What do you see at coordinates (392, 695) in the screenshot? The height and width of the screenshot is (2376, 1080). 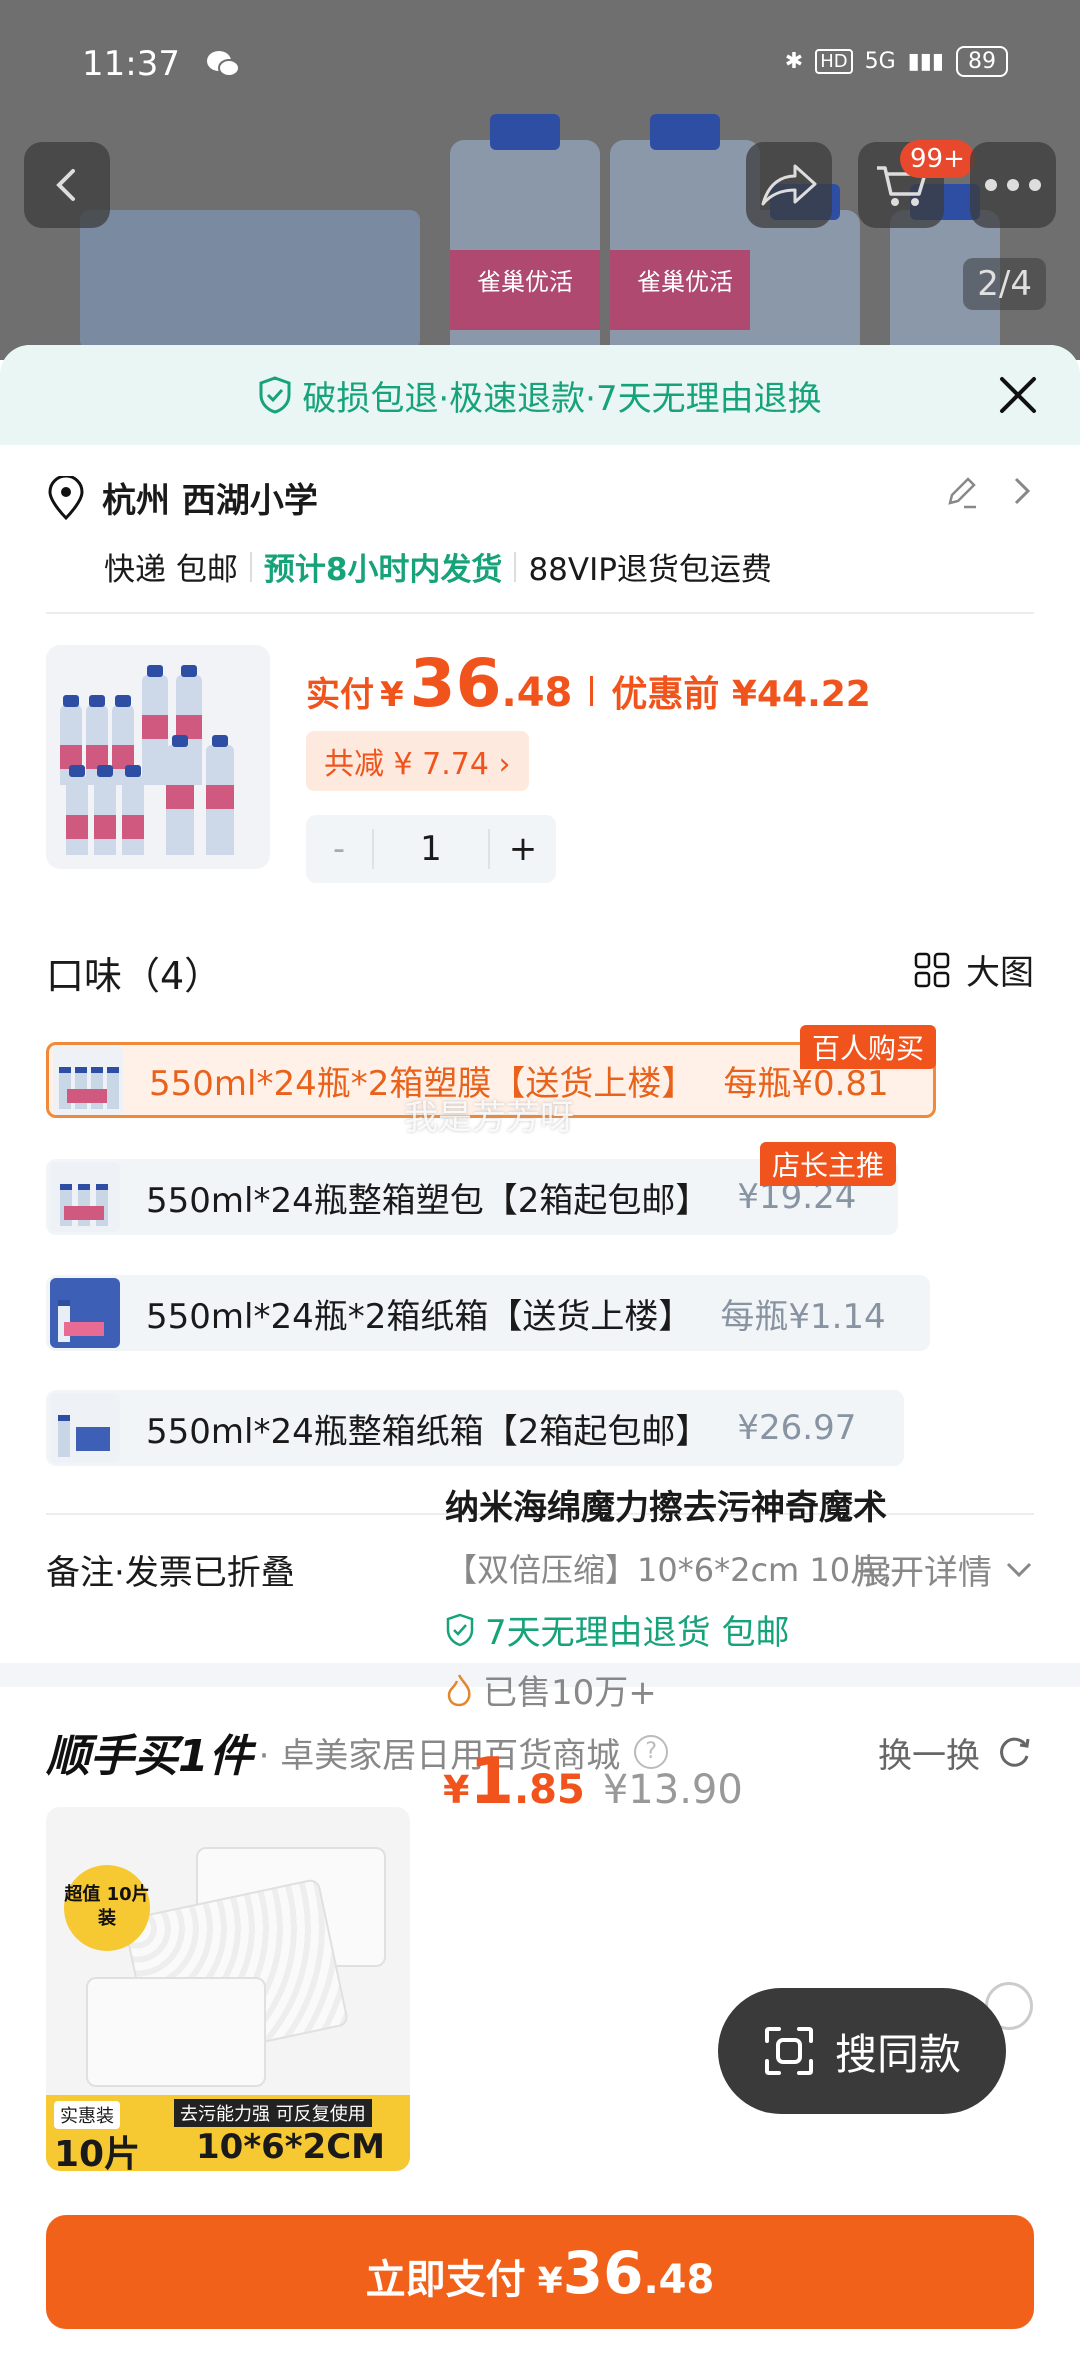 I see `price-currency: ¥` at bounding box center [392, 695].